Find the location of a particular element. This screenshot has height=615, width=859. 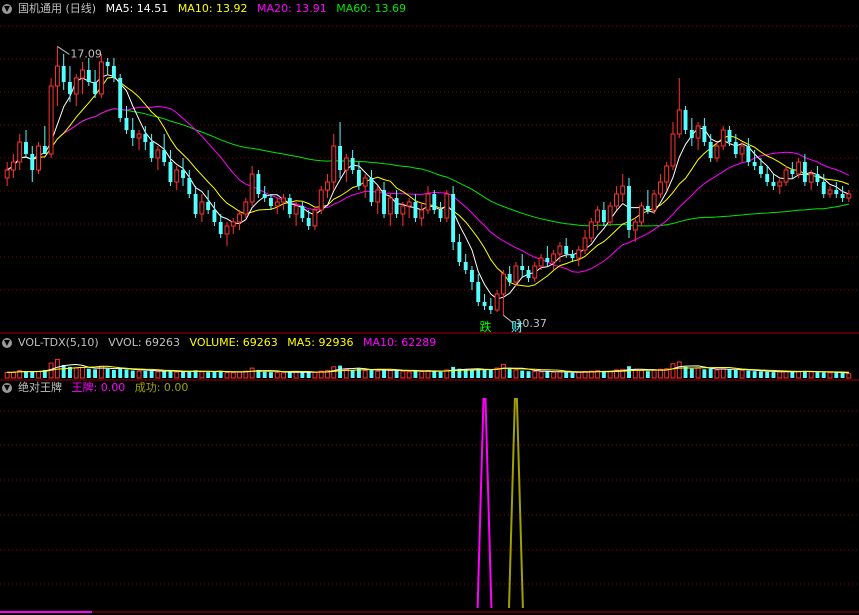

volume-label: VOLUME: 69263 is located at coordinates (233, 342).